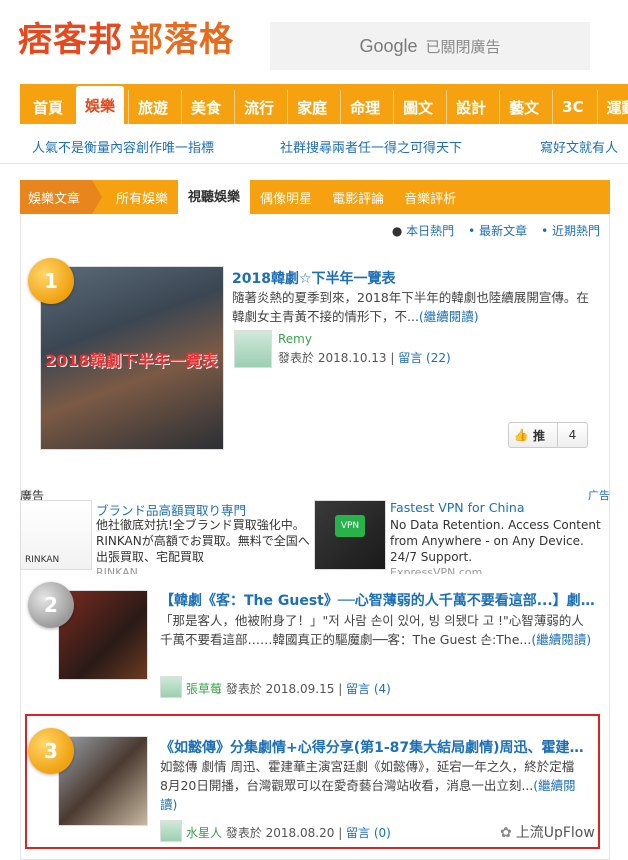 Image resolution: width=628 pixels, height=860 pixels. I want to click on article-2-date: 2018.09.15, so click(300, 689).